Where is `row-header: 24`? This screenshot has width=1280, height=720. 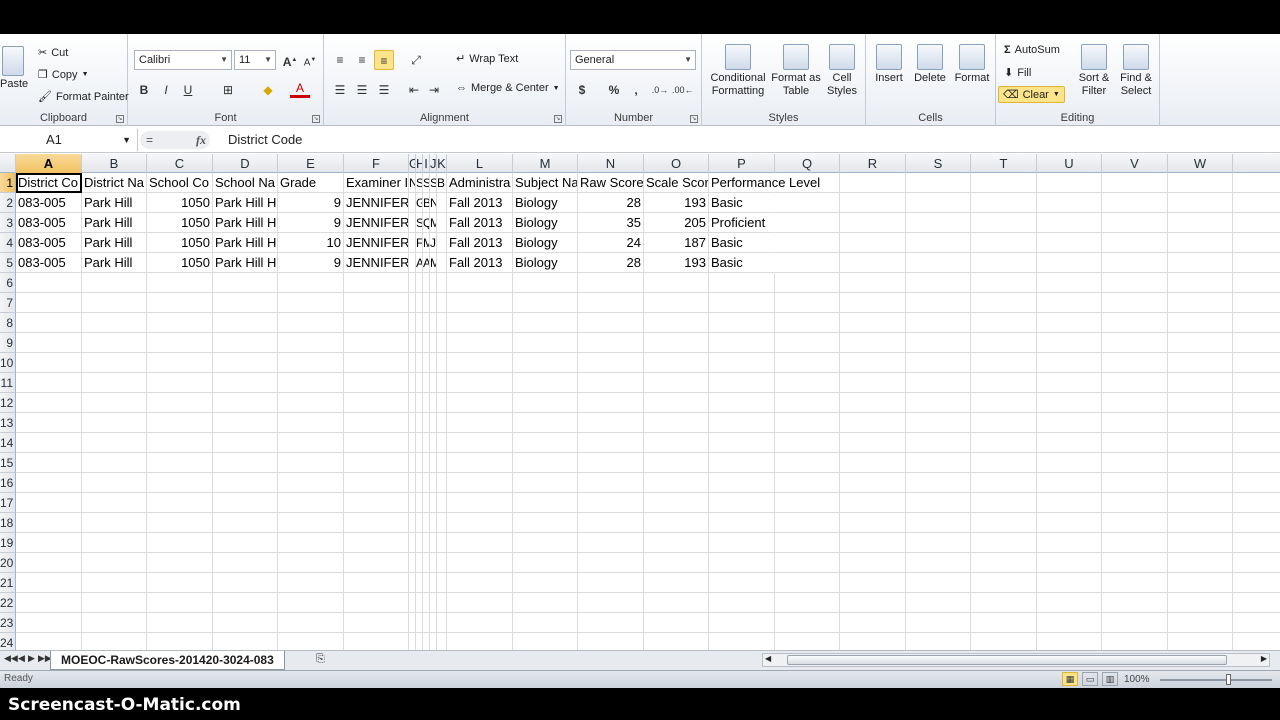
row-header: 24 is located at coordinates (8, 641).